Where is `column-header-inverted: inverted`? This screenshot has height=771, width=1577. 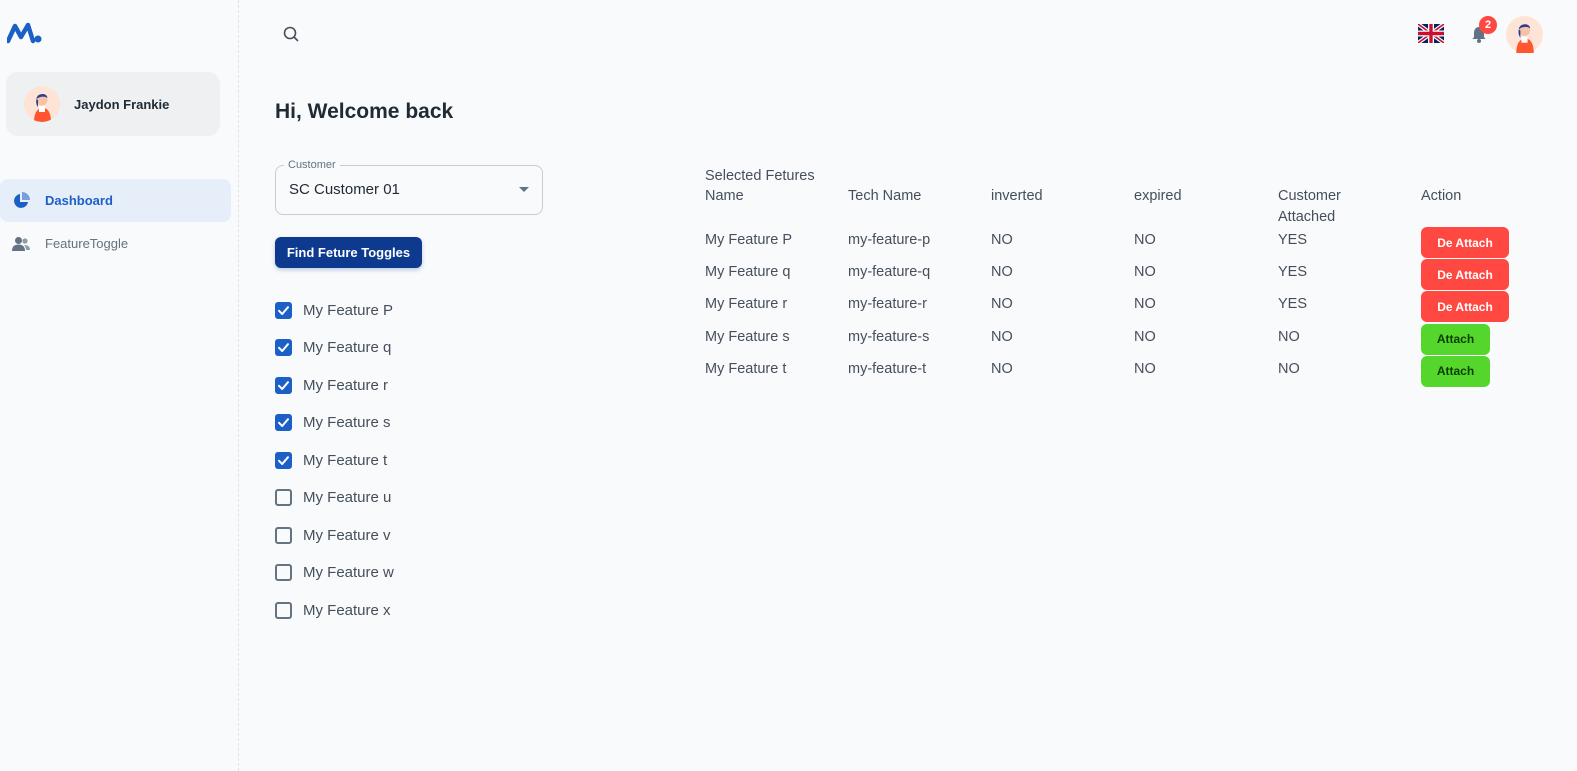
column-header-inverted: inverted is located at coordinates (1017, 196).